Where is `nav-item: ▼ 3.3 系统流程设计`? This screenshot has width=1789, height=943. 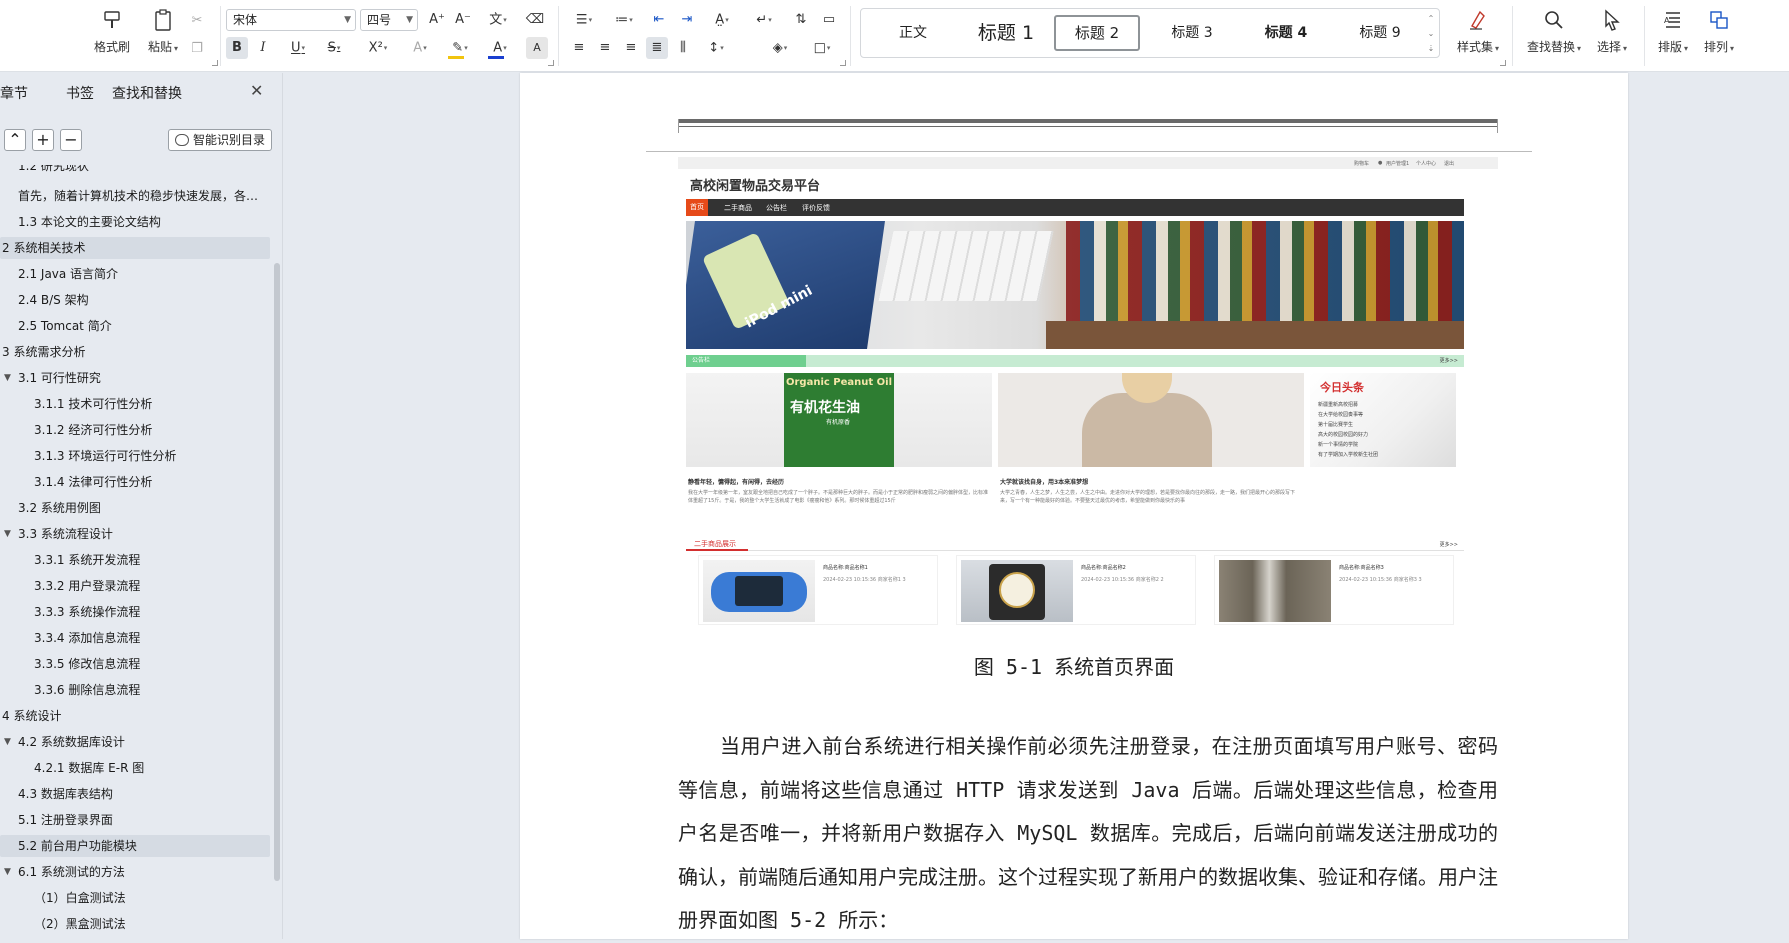
nav-item: ▼ 3.3 系统流程设计 is located at coordinates (135, 534).